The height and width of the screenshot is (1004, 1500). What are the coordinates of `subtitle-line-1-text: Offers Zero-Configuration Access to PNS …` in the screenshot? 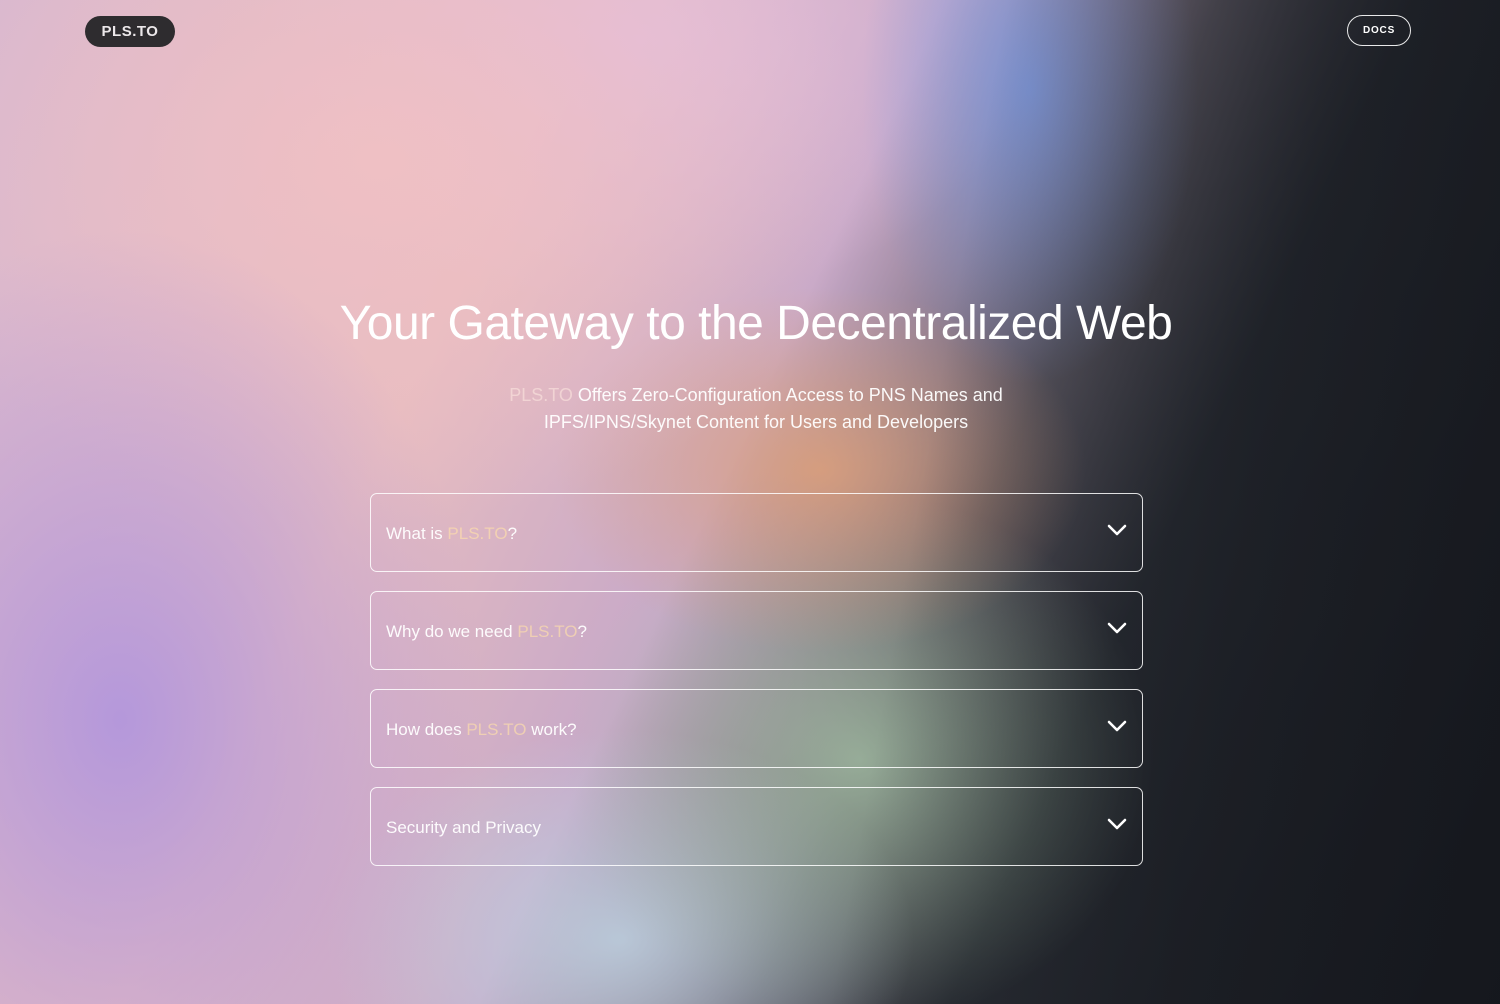 It's located at (790, 395).